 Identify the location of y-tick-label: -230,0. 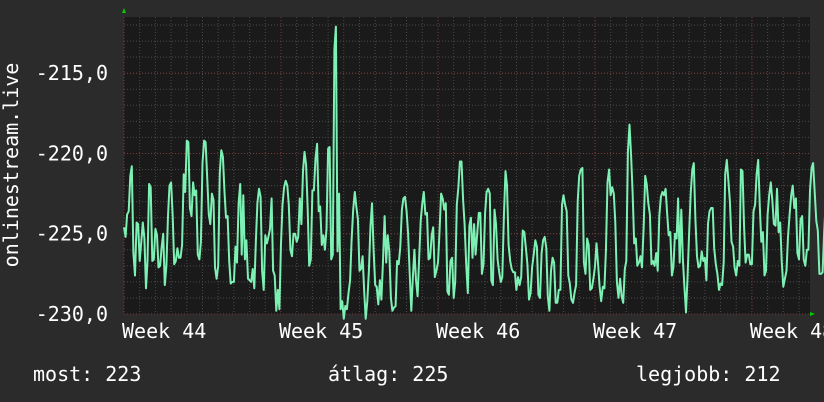
(72, 314).